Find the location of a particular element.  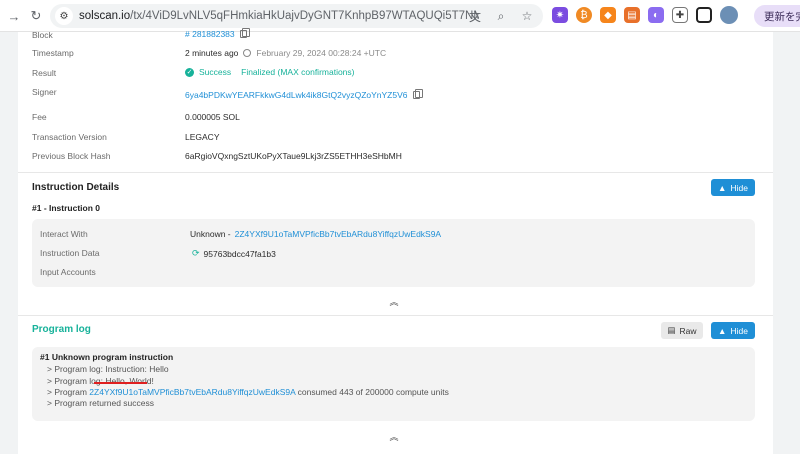

data-value-row: ⟳ 95763bdcc47fa1b3 is located at coordinates (234, 253).